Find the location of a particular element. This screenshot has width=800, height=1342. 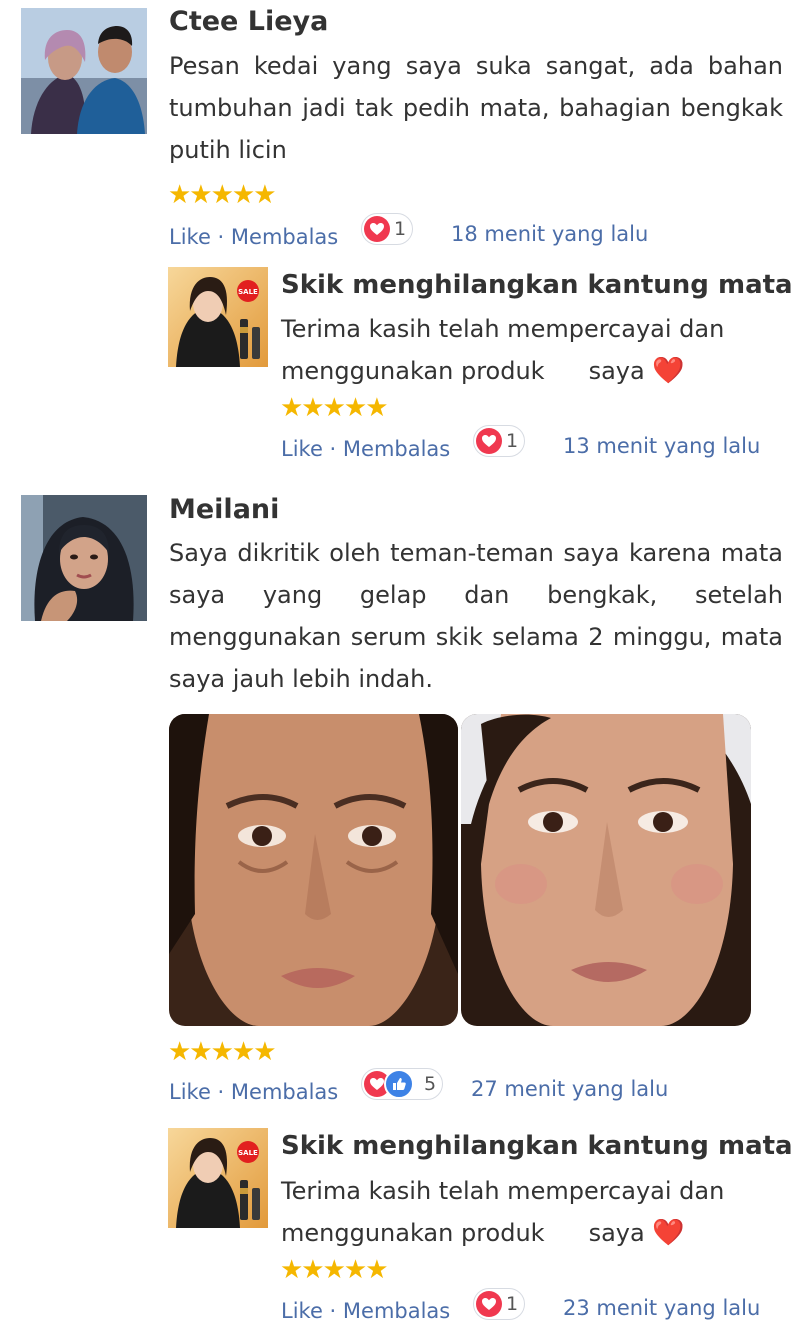

reaction-count: 5 is located at coordinates (430, 1084).